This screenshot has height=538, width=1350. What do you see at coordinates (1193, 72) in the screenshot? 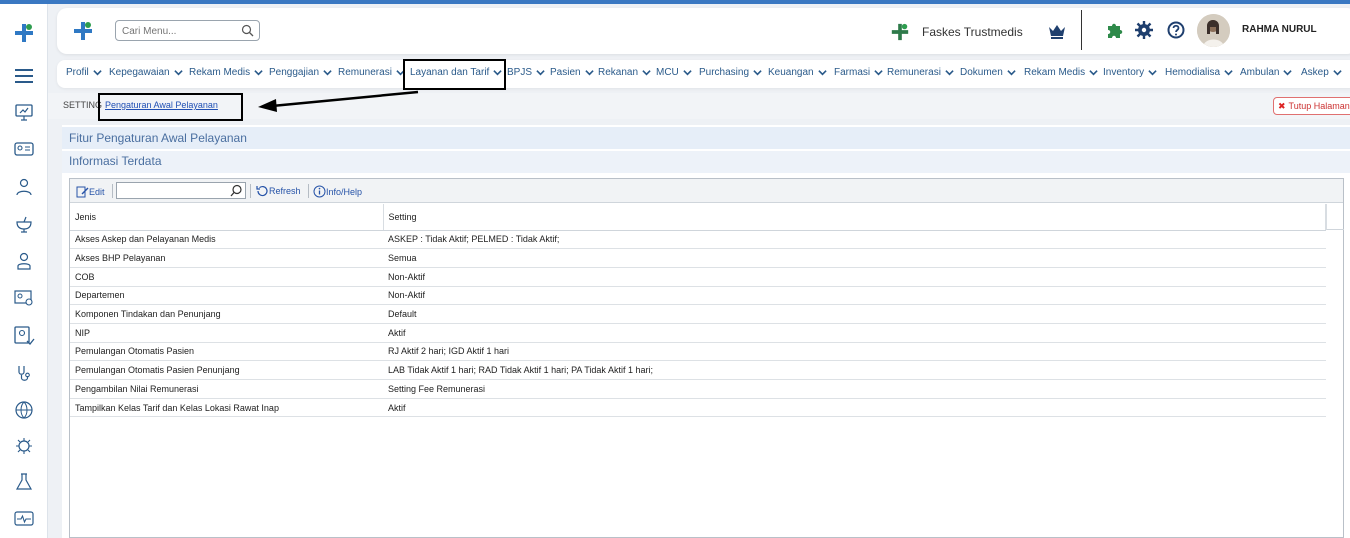
I see `menu-label: Hemodialisa` at bounding box center [1193, 72].